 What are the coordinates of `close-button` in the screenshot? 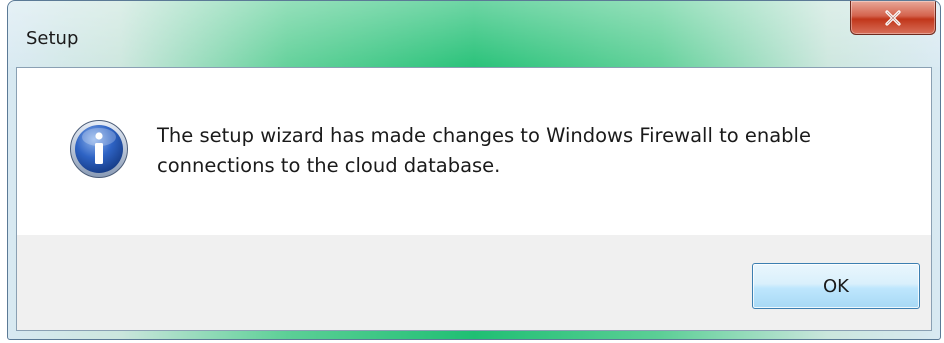 It's located at (893, 18).